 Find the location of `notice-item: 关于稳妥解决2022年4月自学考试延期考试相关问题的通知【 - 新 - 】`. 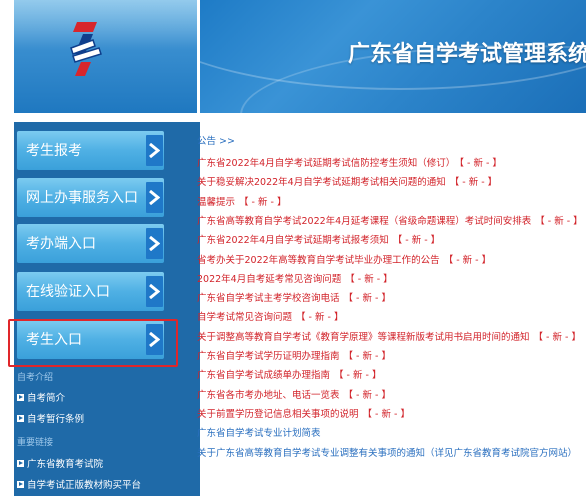

notice-item: 关于稳妥解决2022年4月自学考试延期考试相关问题的通知【 - 新 - 】 is located at coordinates (347, 181).